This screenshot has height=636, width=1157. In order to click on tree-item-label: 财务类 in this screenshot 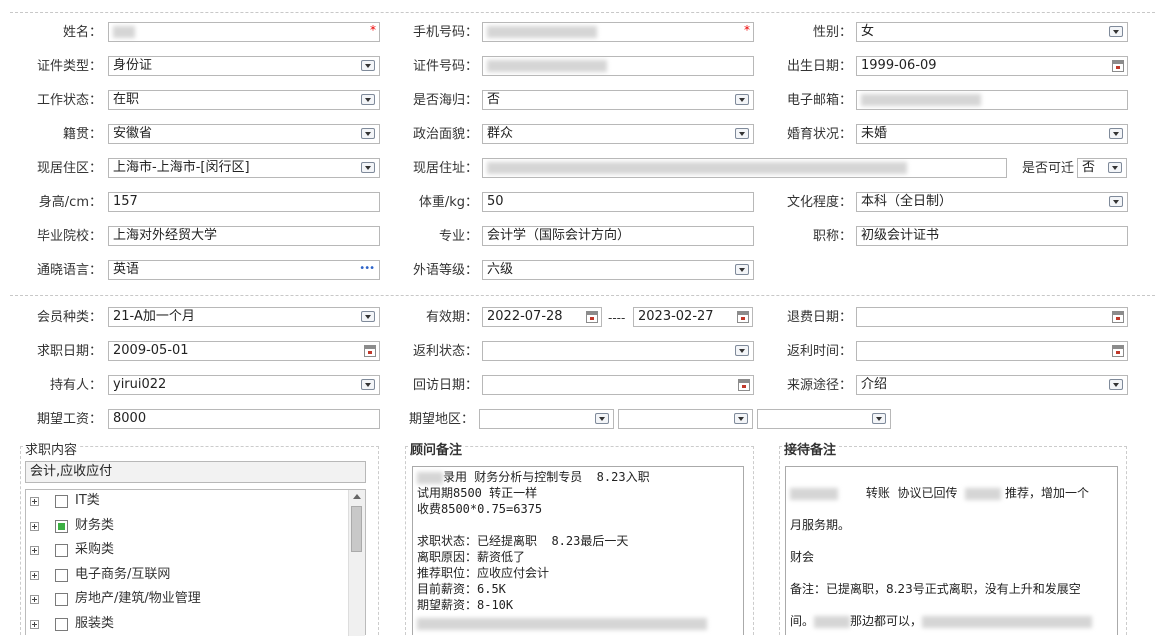, I will do `click(95, 525)`.